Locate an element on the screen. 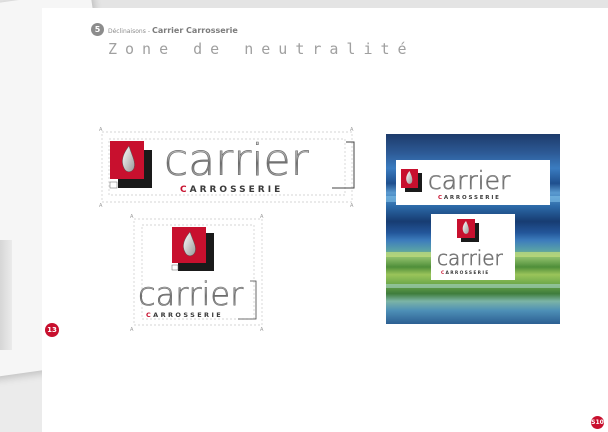 This screenshot has height=432, width=608. step-number-badge: 5 is located at coordinates (97, 29).